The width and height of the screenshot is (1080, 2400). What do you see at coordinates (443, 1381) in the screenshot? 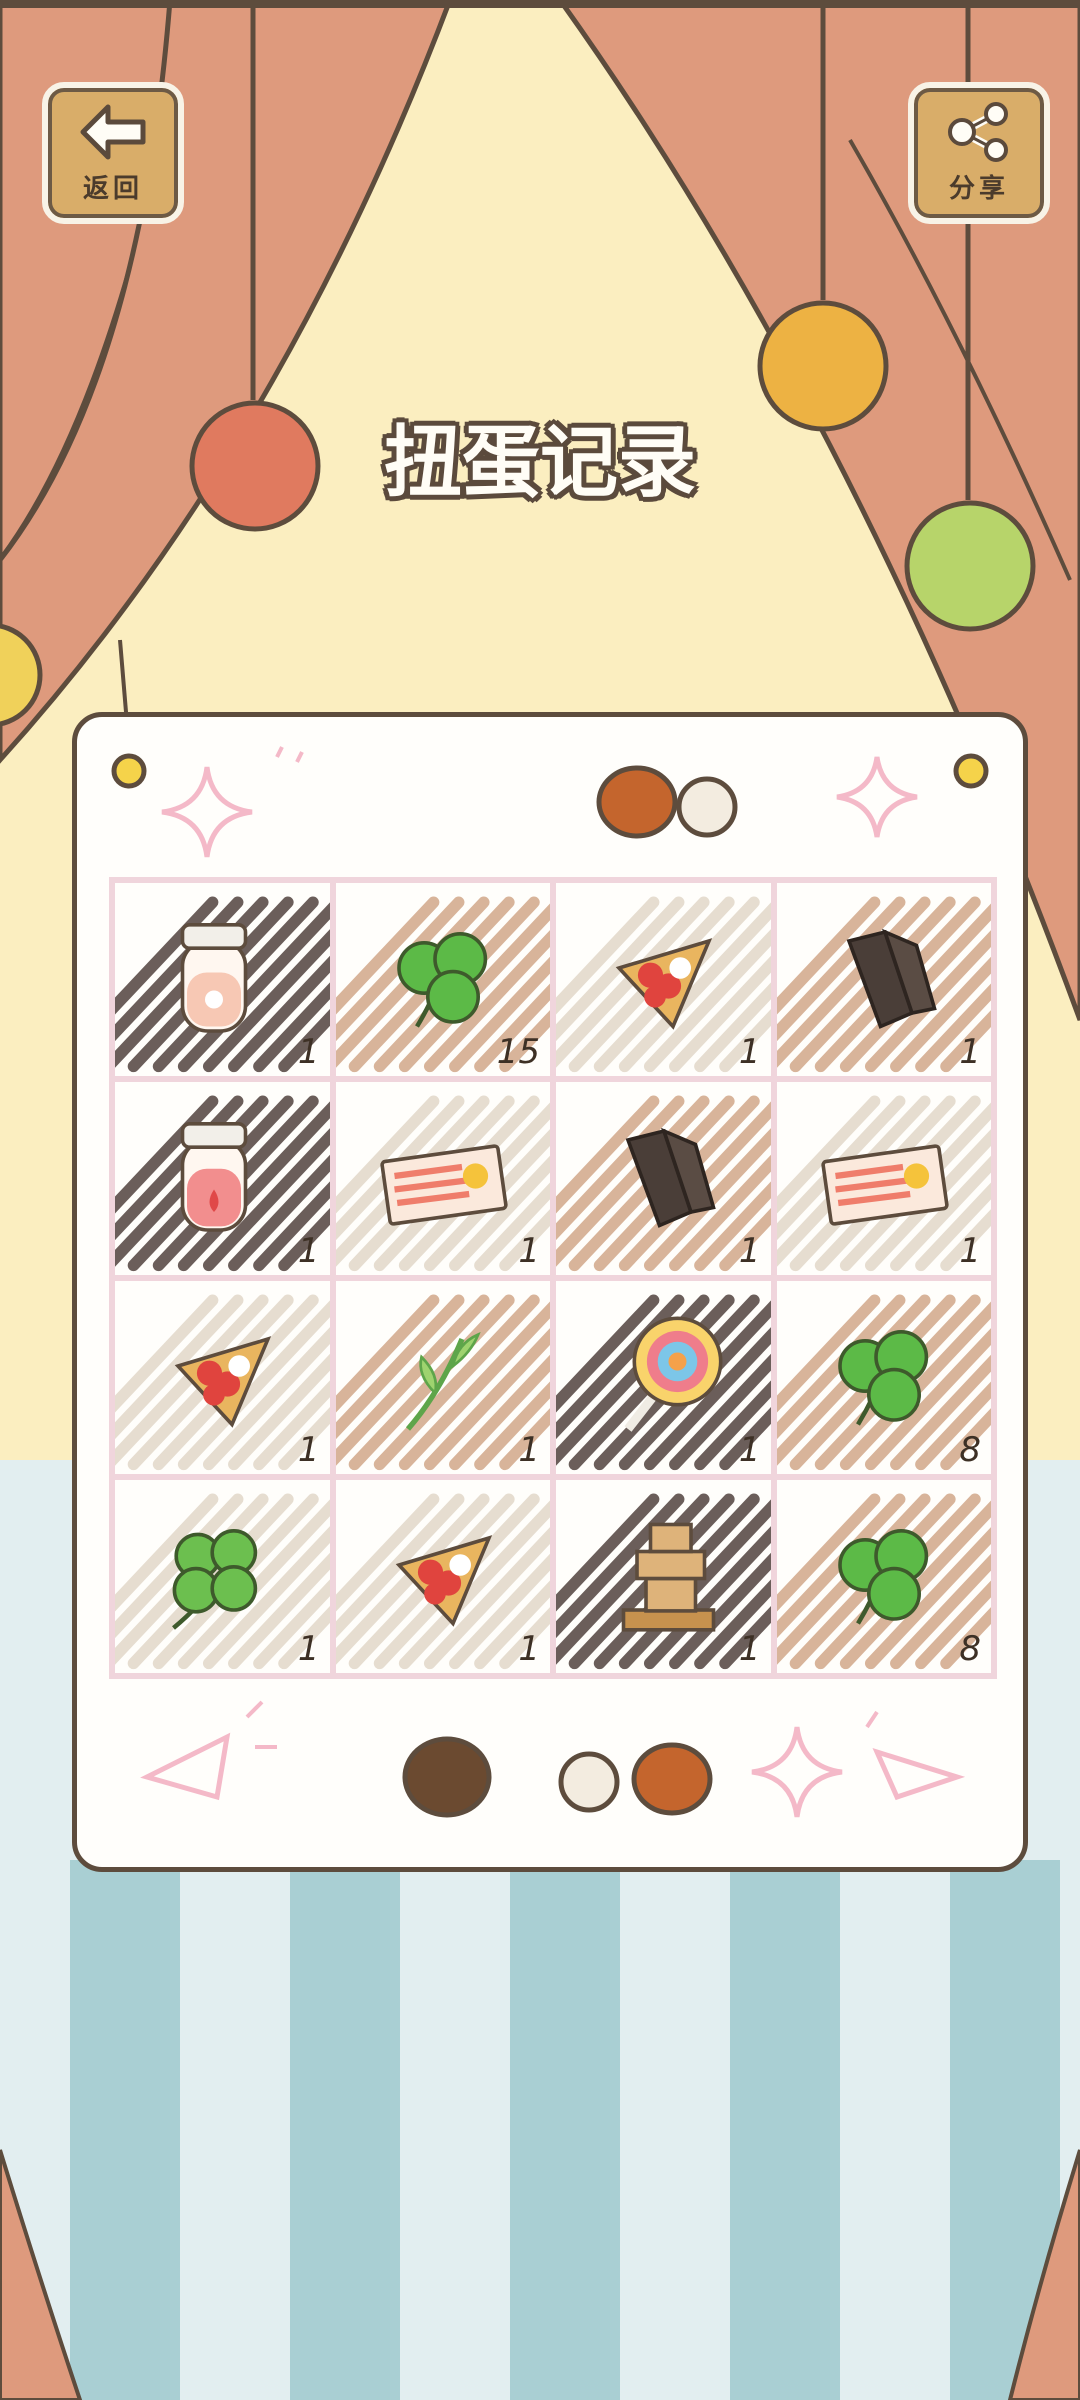
I see `green-sprout-icon` at bounding box center [443, 1381].